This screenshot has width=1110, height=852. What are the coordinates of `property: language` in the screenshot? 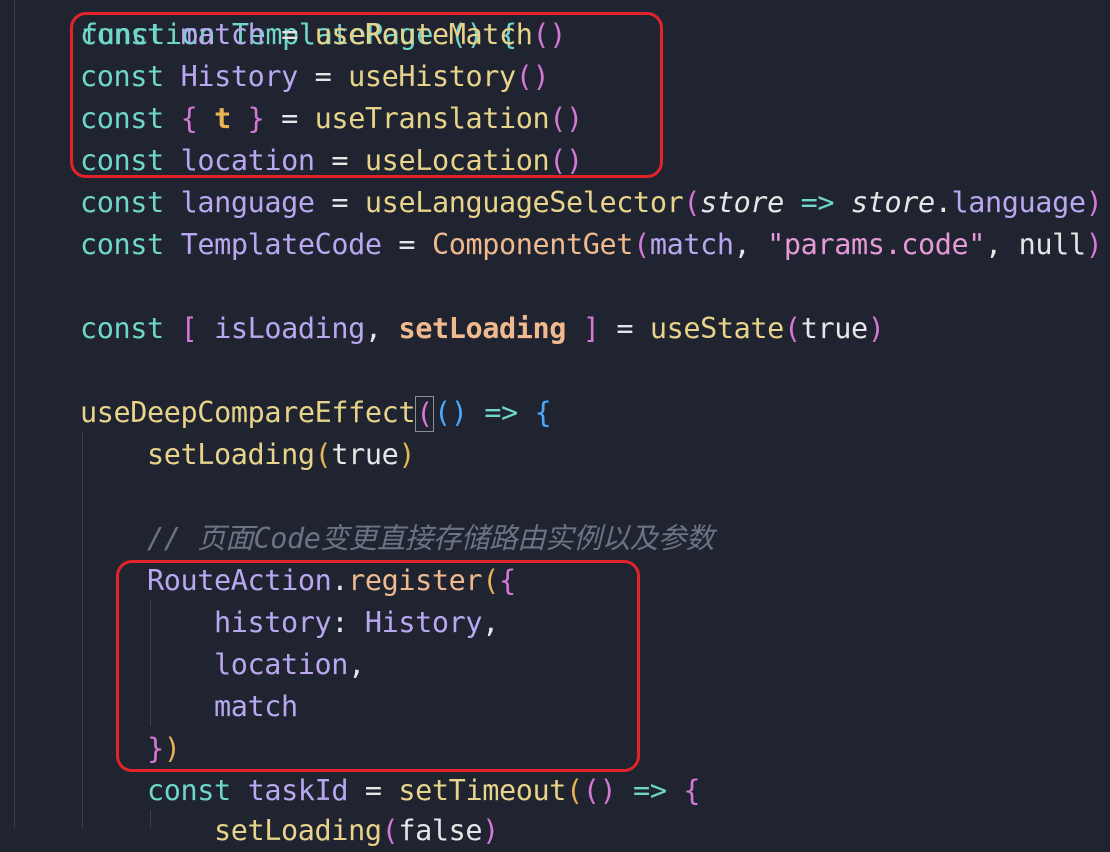 It's located at (1018, 202).